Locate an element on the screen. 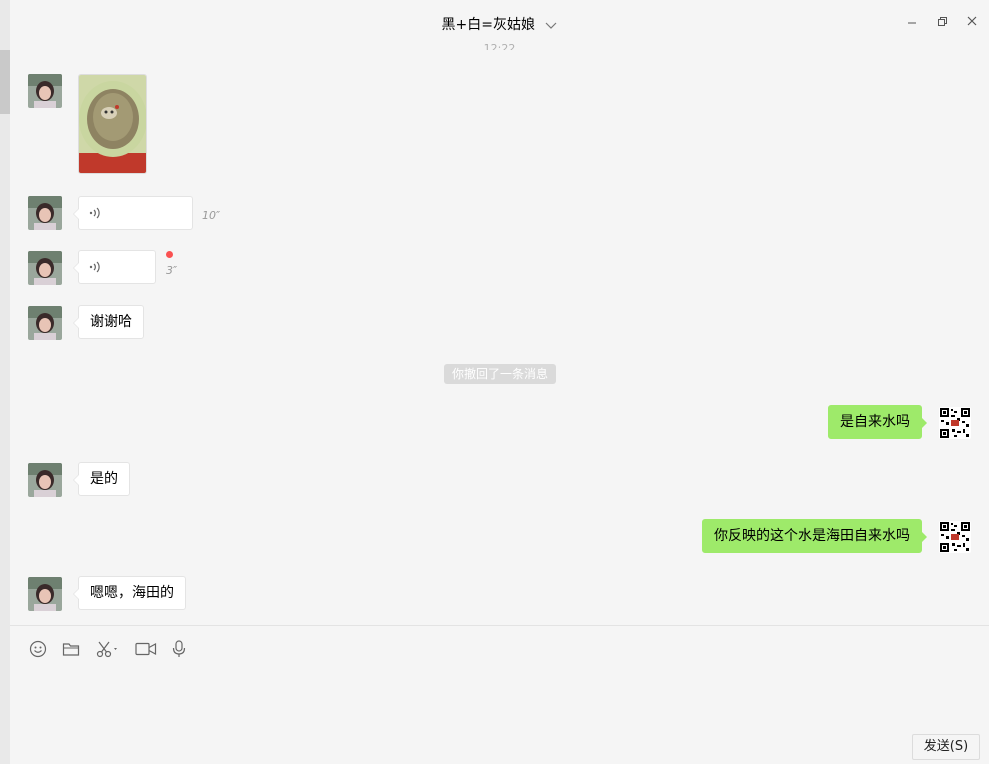 The height and width of the screenshot is (764, 989). sent-text-message: 你反映的这个水是海田自来水吗 is located at coordinates (814, 536).